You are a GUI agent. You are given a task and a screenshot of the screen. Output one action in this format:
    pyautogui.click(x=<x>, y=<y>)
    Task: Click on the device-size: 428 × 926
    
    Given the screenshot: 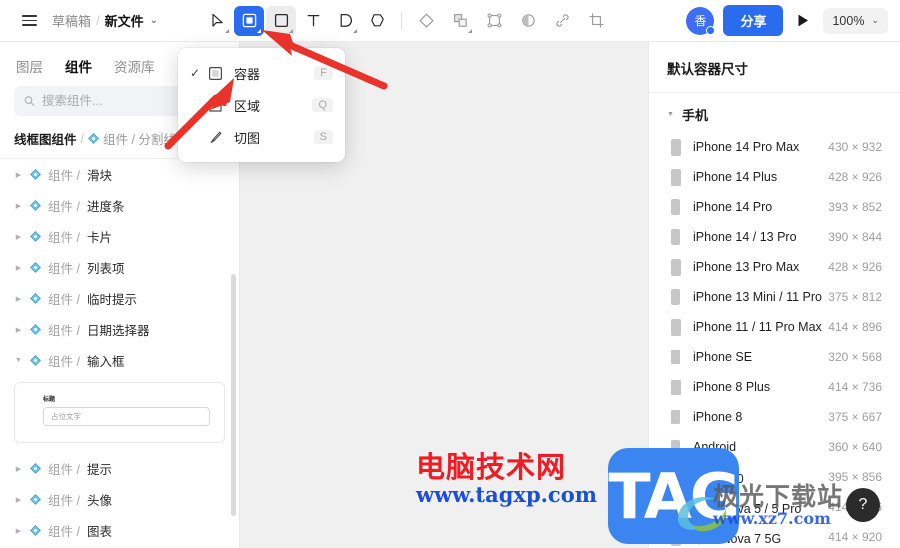 What is the action you would take?
    pyautogui.click(x=855, y=267)
    